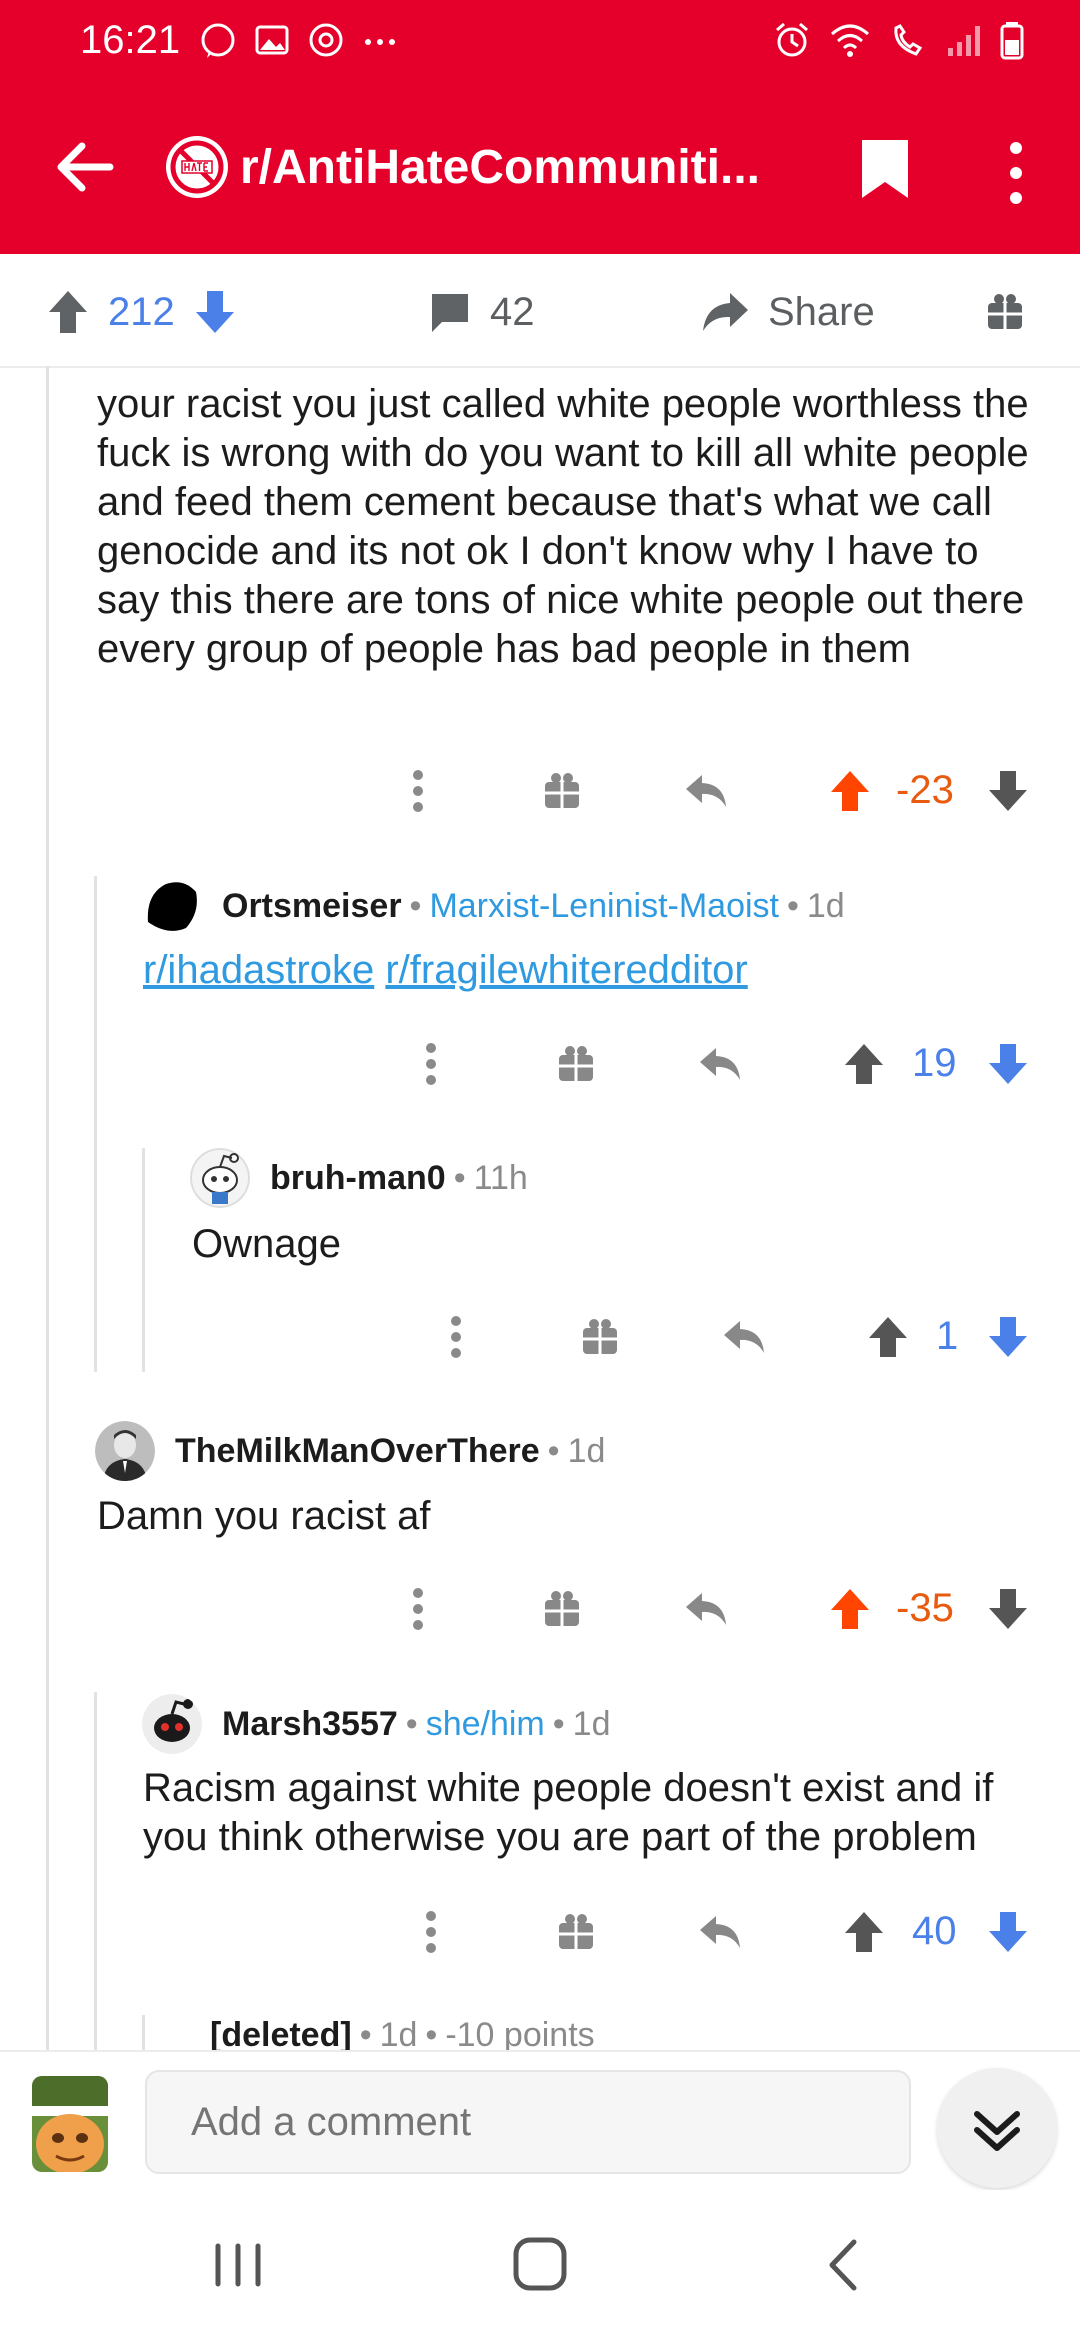 This screenshot has width=1080, height=2340. What do you see at coordinates (997, 2131) in the screenshot?
I see `double-chevron-down-icon` at bounding box center [997, 2131].